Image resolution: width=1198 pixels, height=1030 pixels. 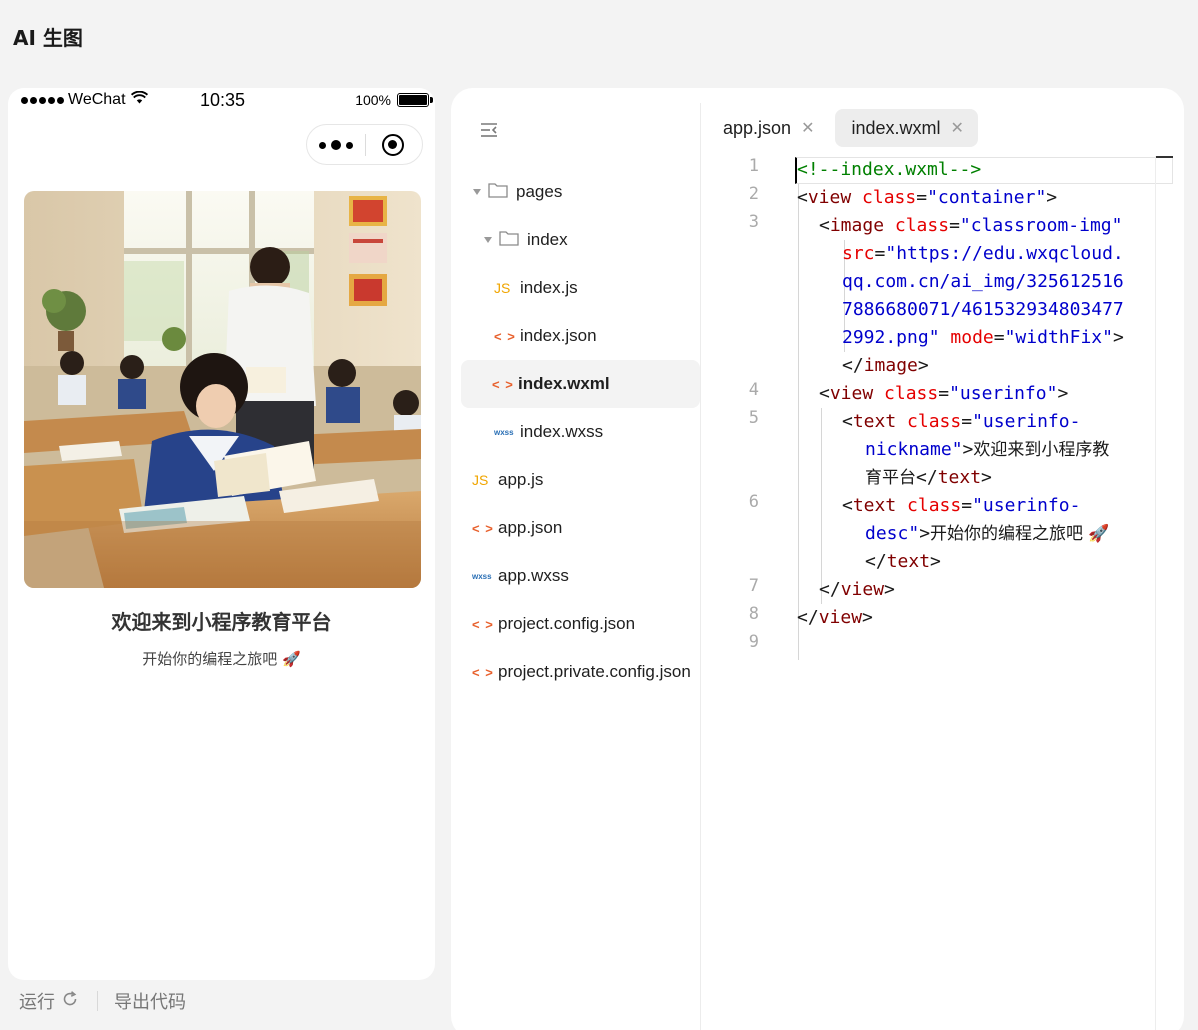 I want to click on tree-file-index-json: < > index.json, so click(x=545, y=336).